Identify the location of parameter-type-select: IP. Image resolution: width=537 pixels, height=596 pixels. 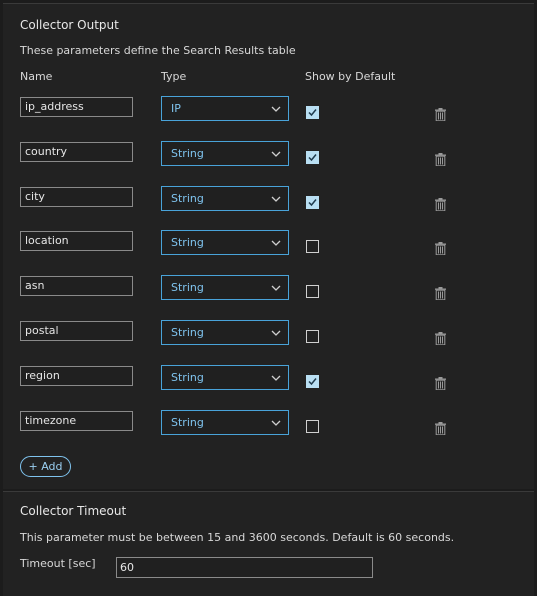
(225, 108).